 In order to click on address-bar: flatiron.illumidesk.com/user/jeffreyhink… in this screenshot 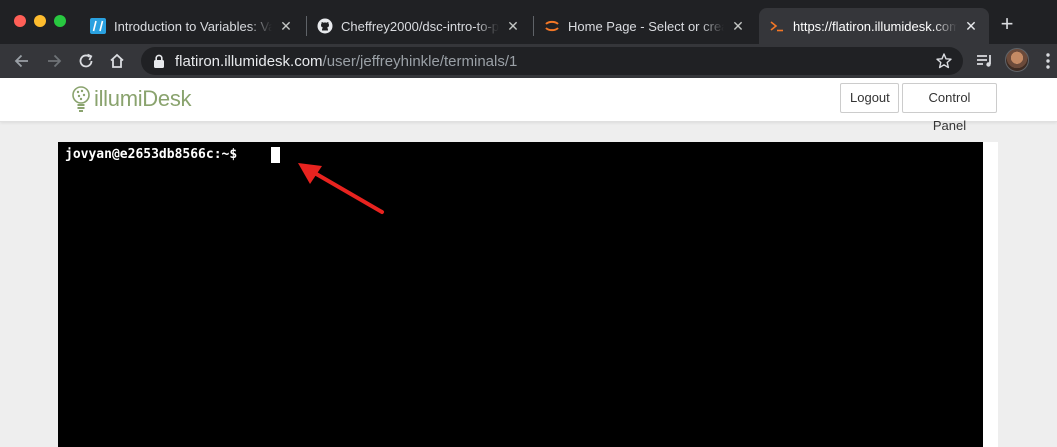, I will do `click(552, 61)`.